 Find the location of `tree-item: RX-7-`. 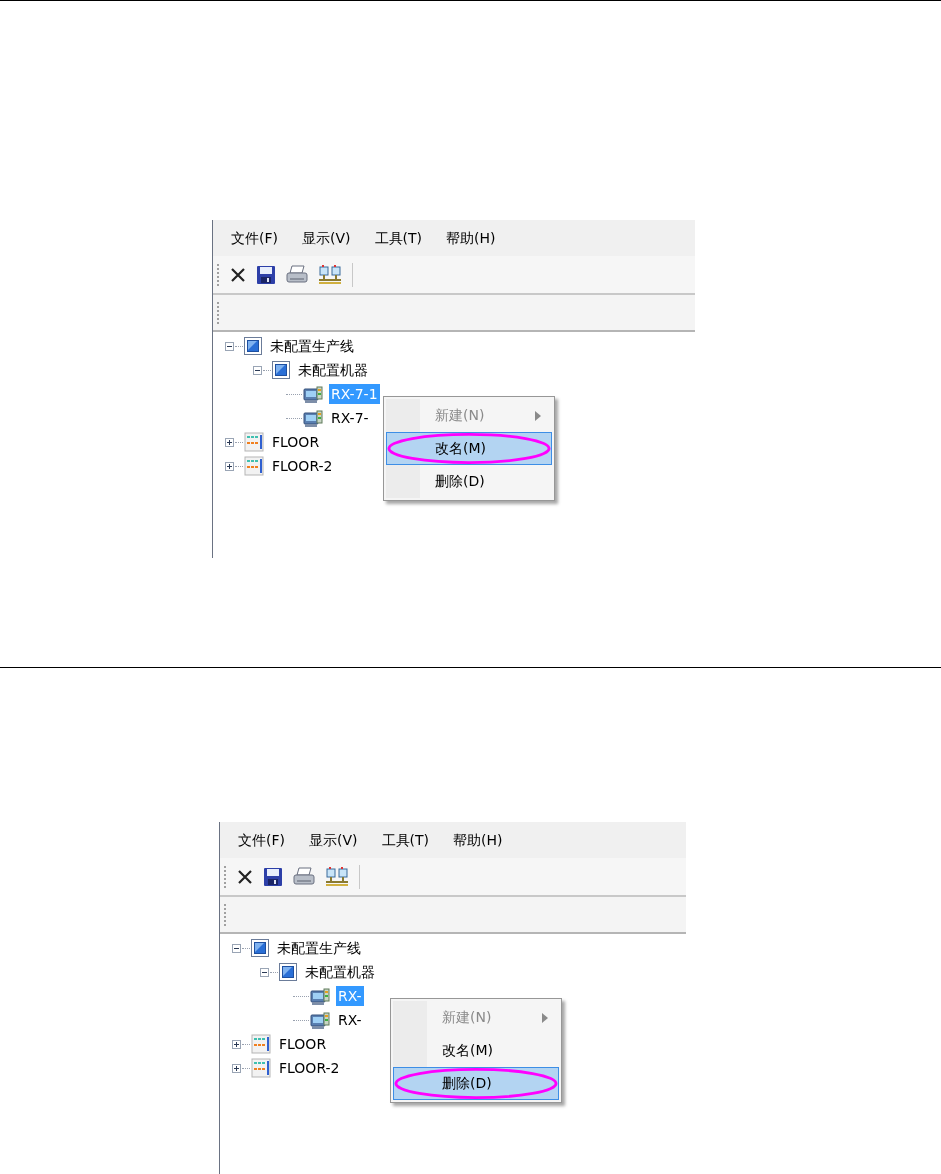

tree-item: RX-7- is located at coordinates (350, 418).